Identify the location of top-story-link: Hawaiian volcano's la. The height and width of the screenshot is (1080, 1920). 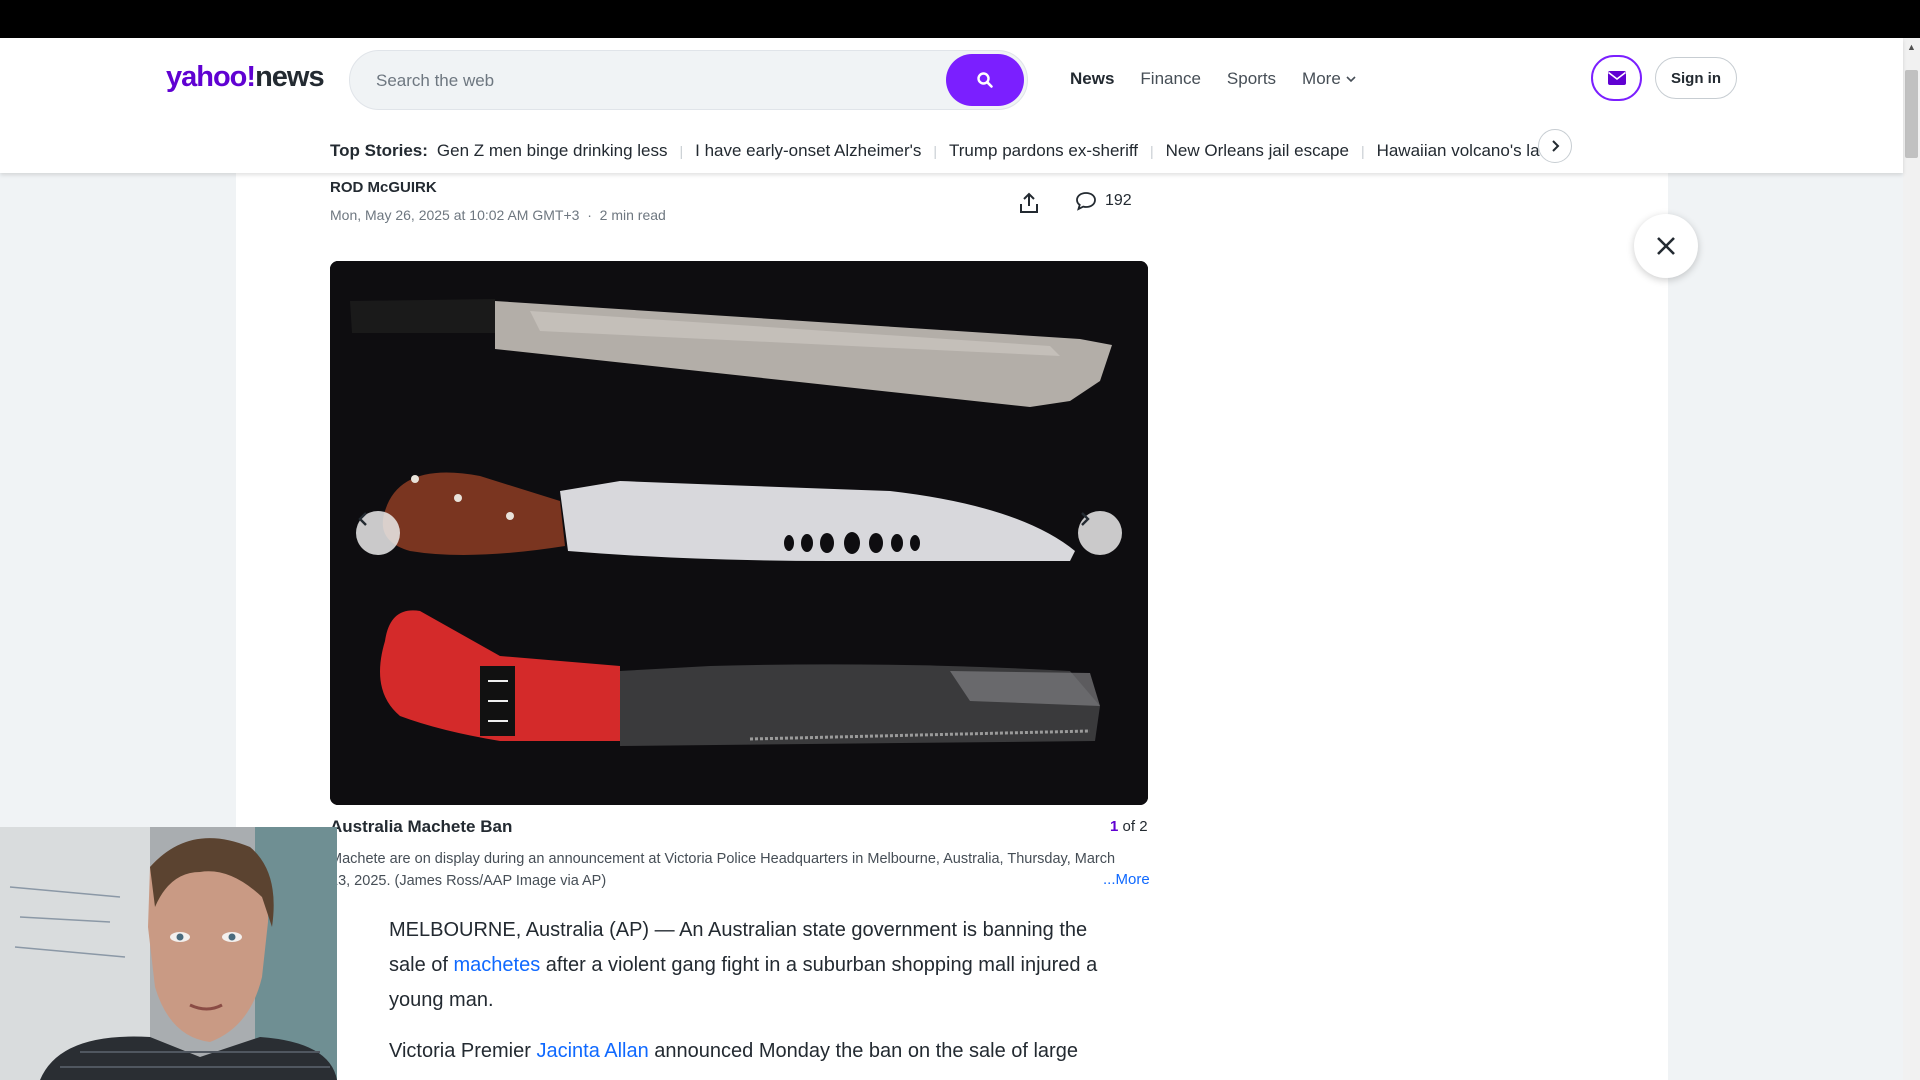
(1458, 151).